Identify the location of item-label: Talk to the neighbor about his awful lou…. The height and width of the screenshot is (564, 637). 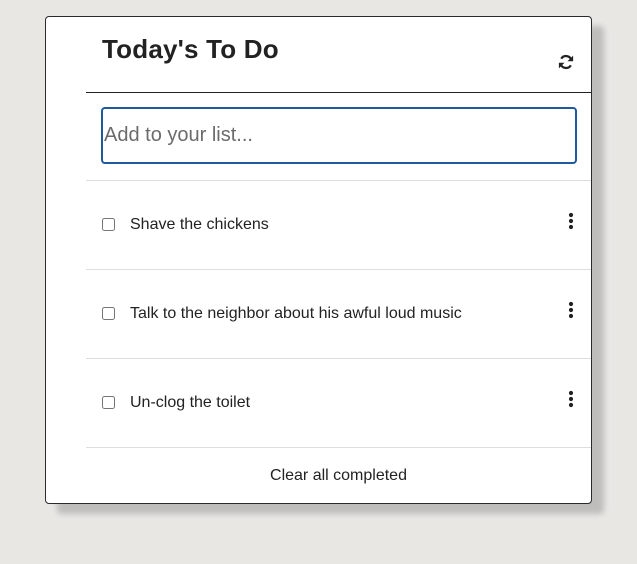
(296, 313).